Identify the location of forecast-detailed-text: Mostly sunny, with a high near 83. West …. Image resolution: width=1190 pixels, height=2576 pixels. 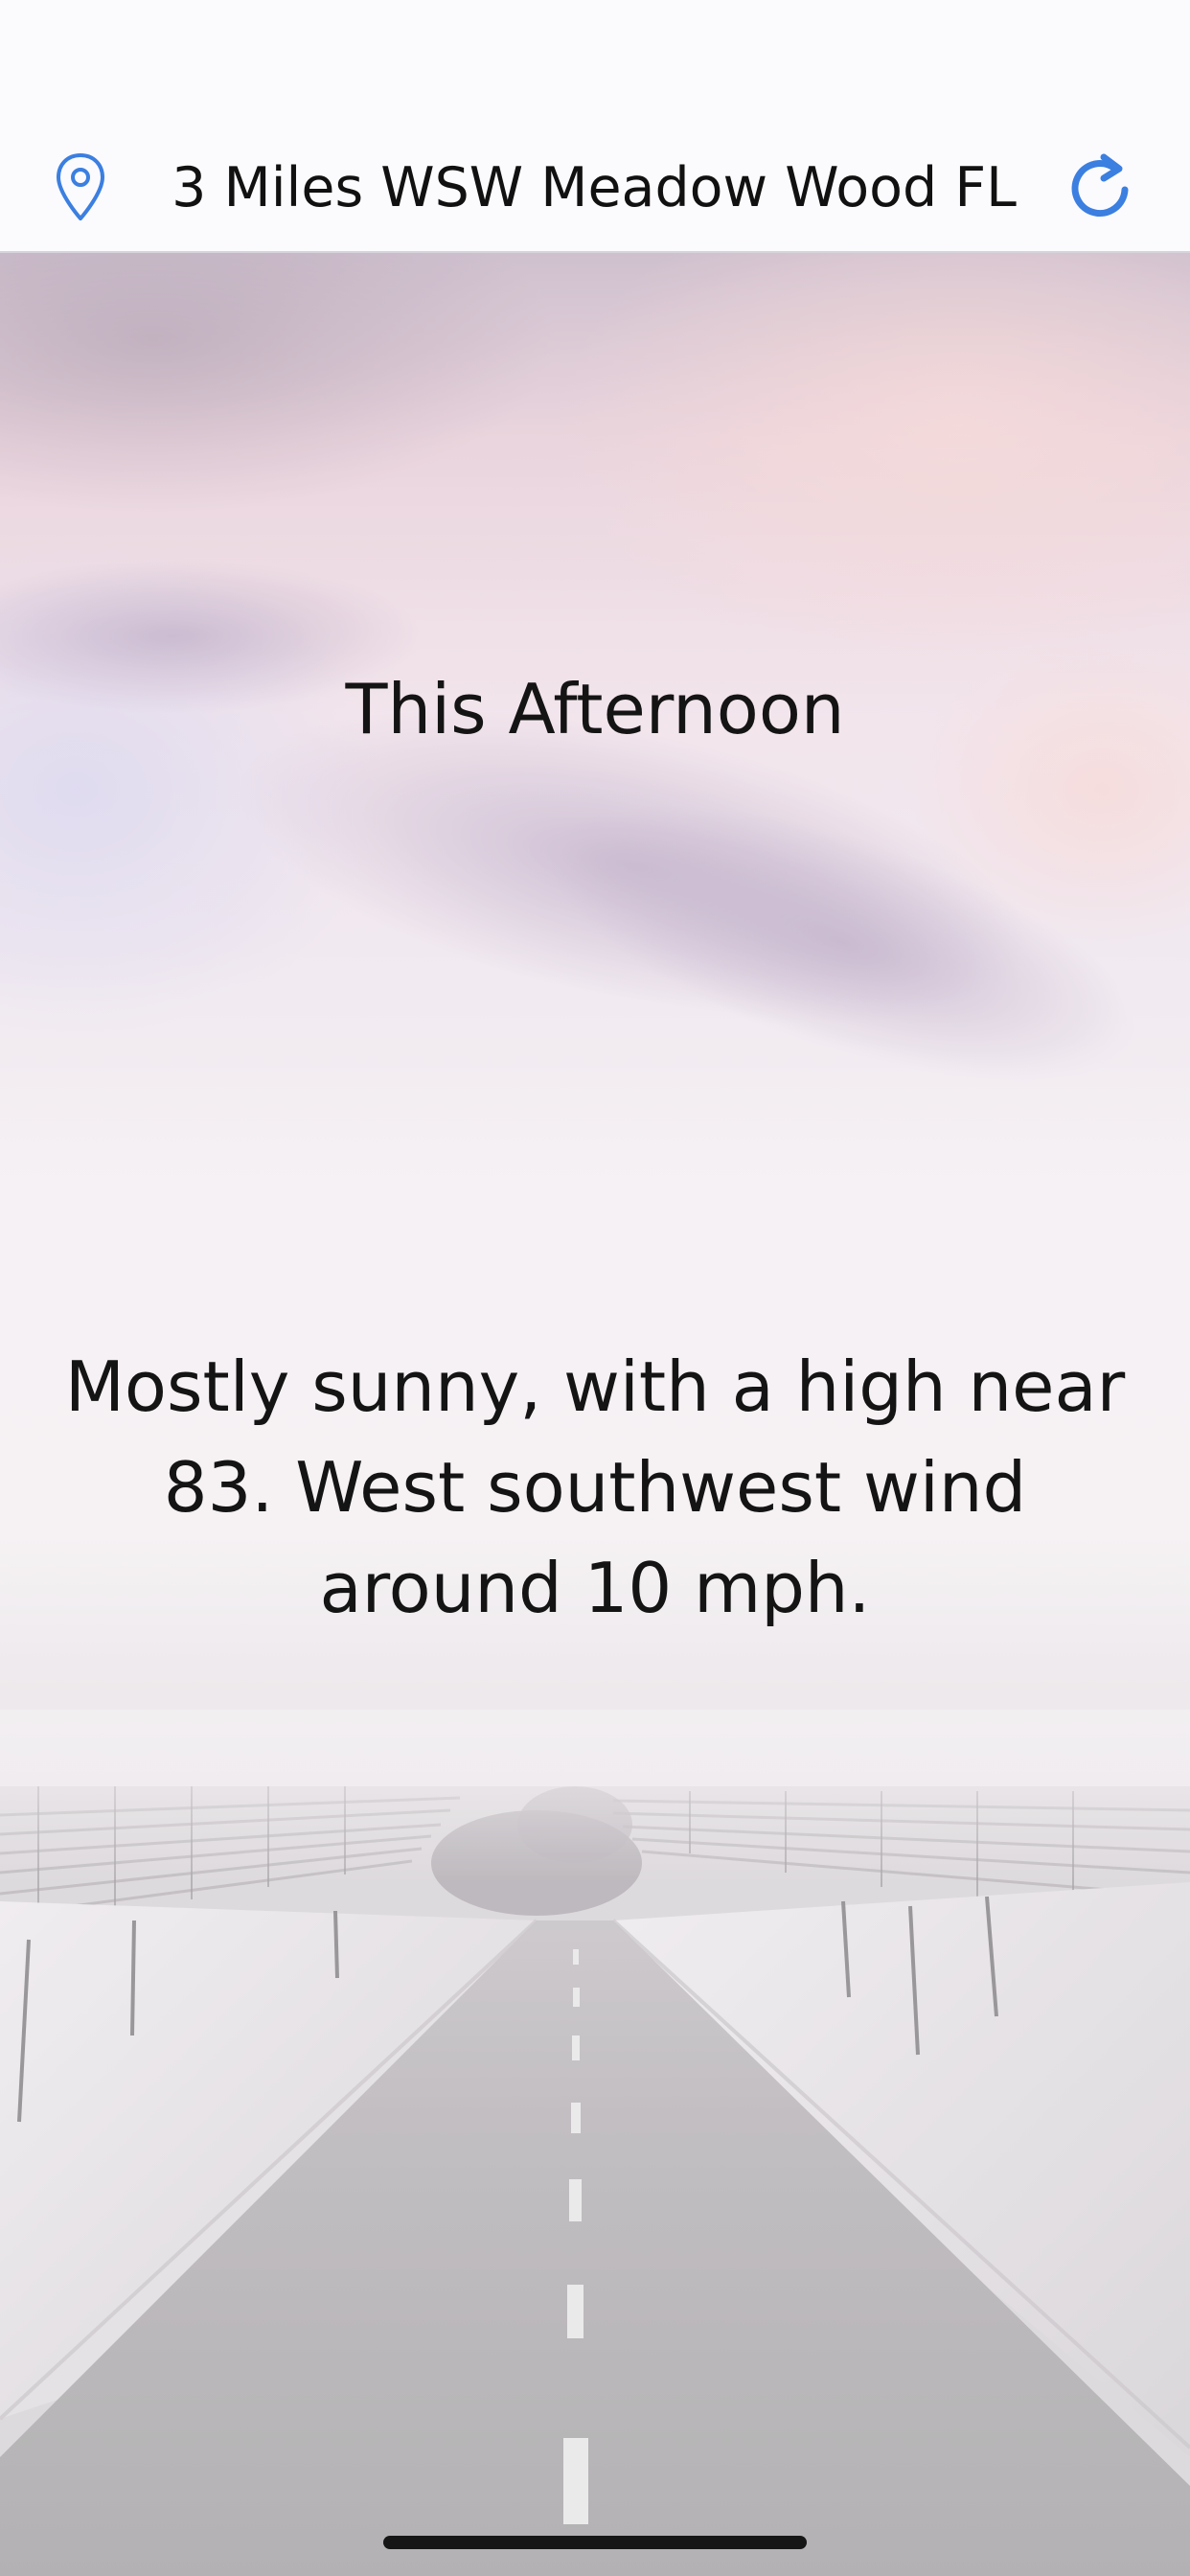
(595, 1487).